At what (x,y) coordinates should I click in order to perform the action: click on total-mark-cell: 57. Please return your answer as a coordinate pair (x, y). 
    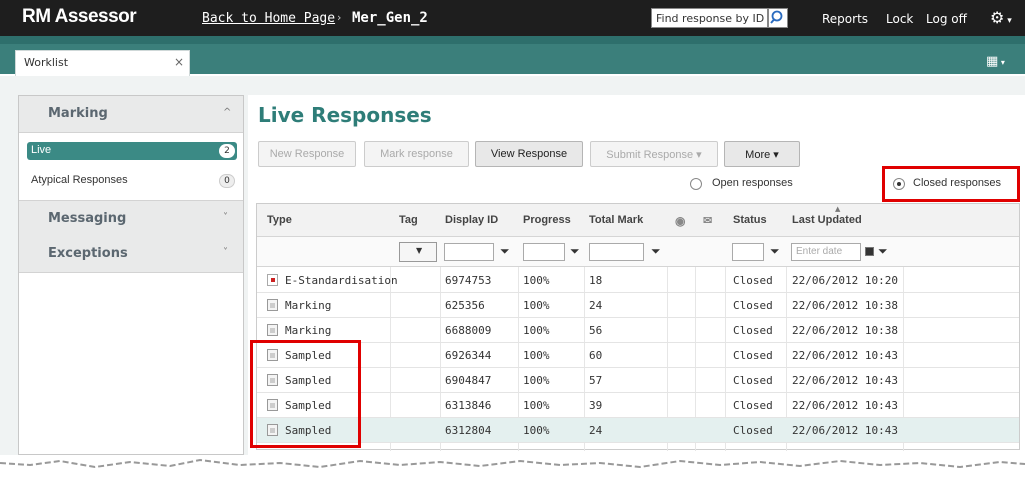
    Looking at the image, I should click on (596, 380).